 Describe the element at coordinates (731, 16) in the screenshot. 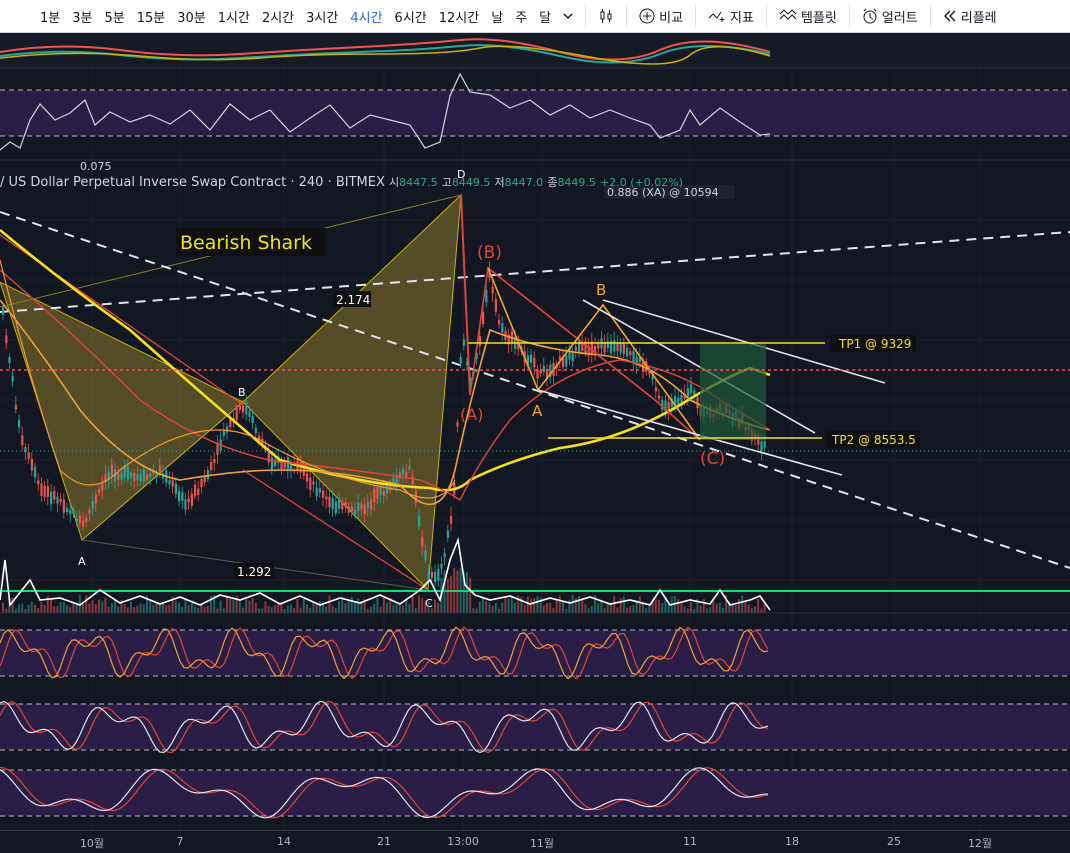

I see `indicators-button: 지표` at that location.